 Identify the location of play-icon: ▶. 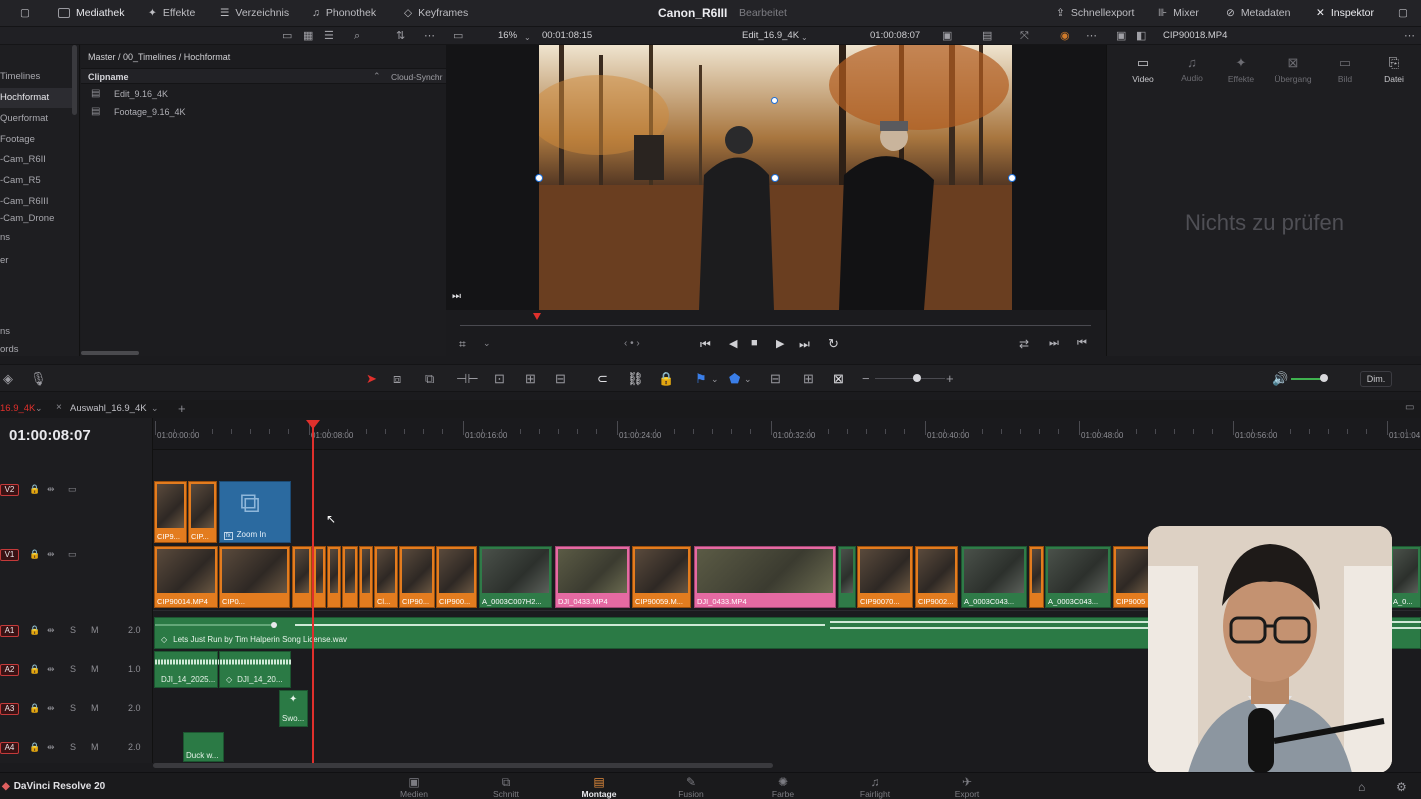
(780, 343).